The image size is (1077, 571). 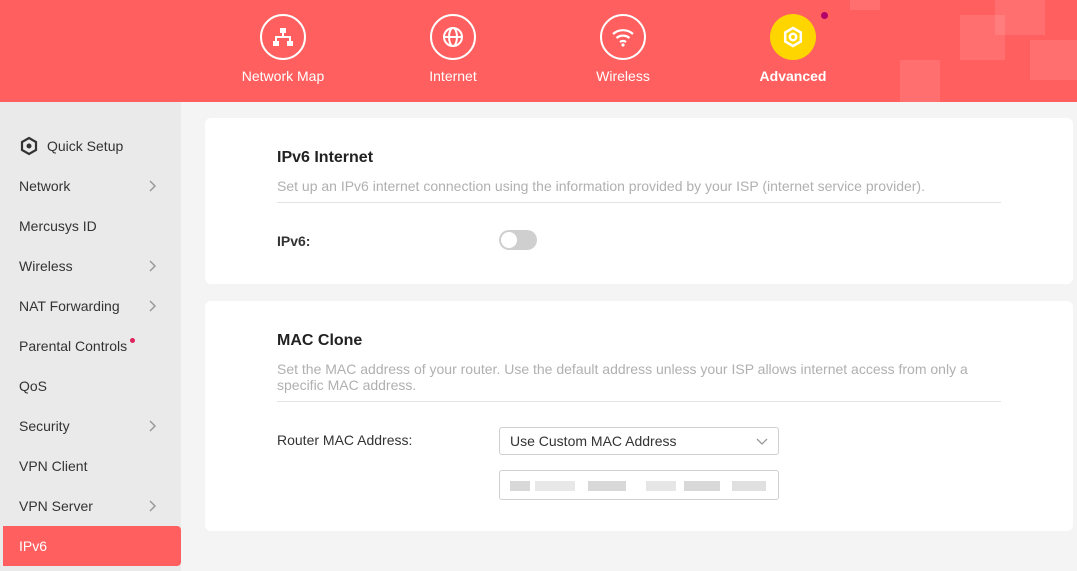 What do you see at coordinates (453, 37) in the screenshot?
I see `globe-icon` at bounding box center [453, 37].